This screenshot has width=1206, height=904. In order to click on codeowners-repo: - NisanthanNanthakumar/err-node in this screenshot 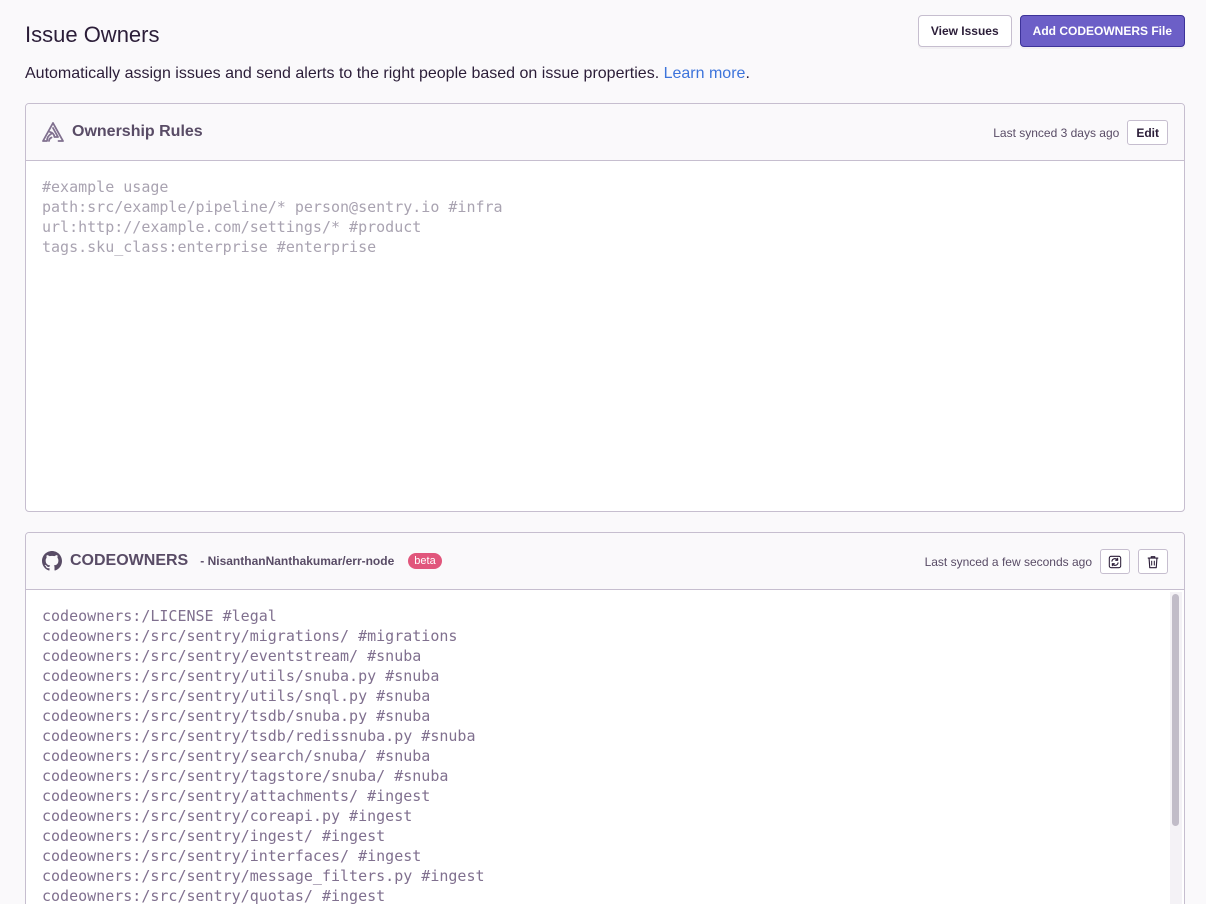, I will do `click(297, 561)`.